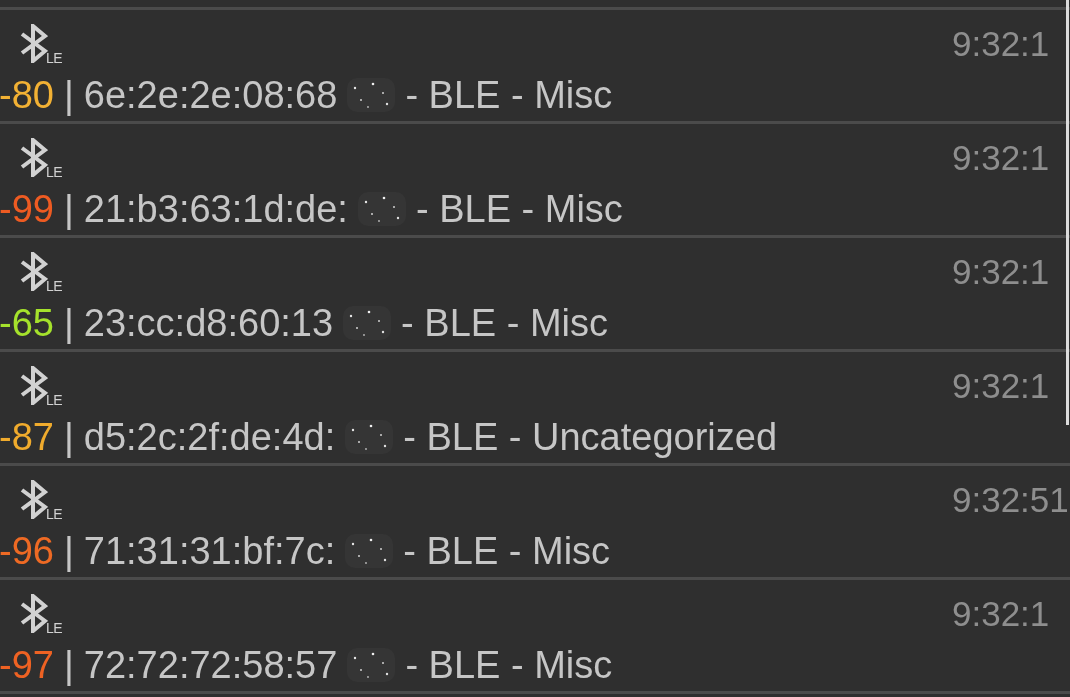 This screenshot has width=1070, height=697. What do you see at coordinates (215, 209) in the screenshot?
I see `mac-address: 21:b3:63:1d:de:` at bounding box center [215, 209].